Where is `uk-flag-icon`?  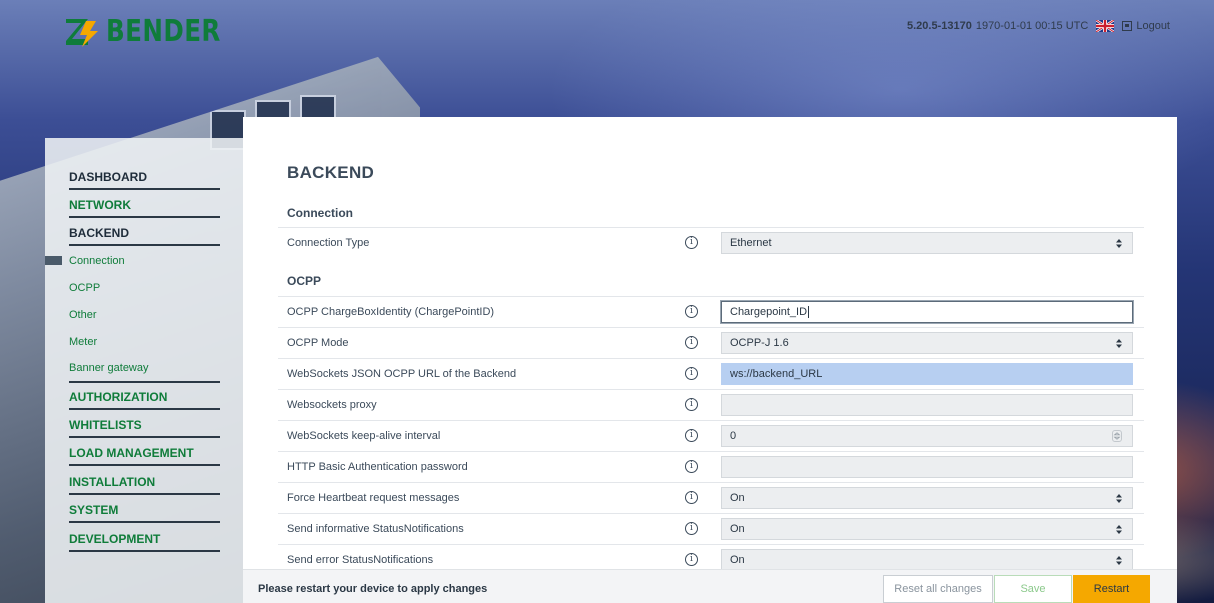
uk-flag-icon is located at coordinates (1105, 26).